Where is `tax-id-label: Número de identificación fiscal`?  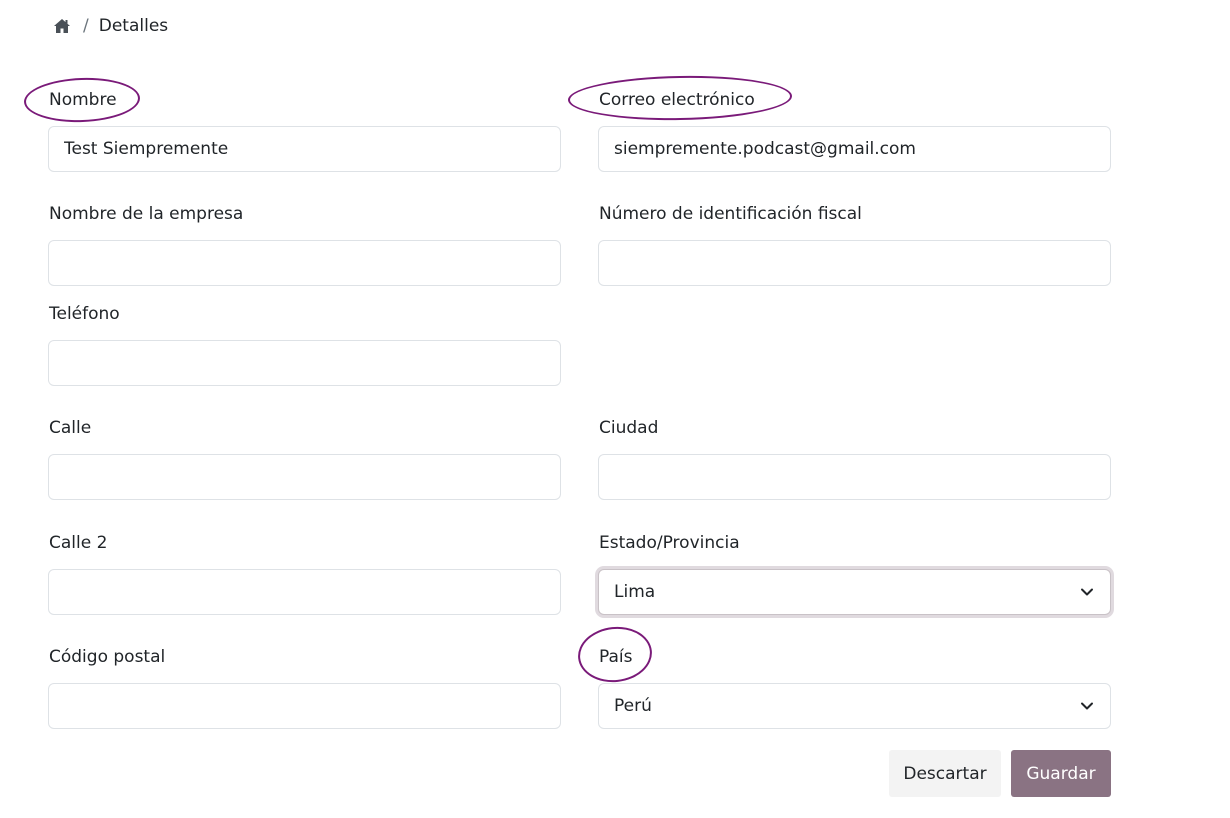
tax-id-label: Número de identificación fiscal is located at coordinates (730, 214).